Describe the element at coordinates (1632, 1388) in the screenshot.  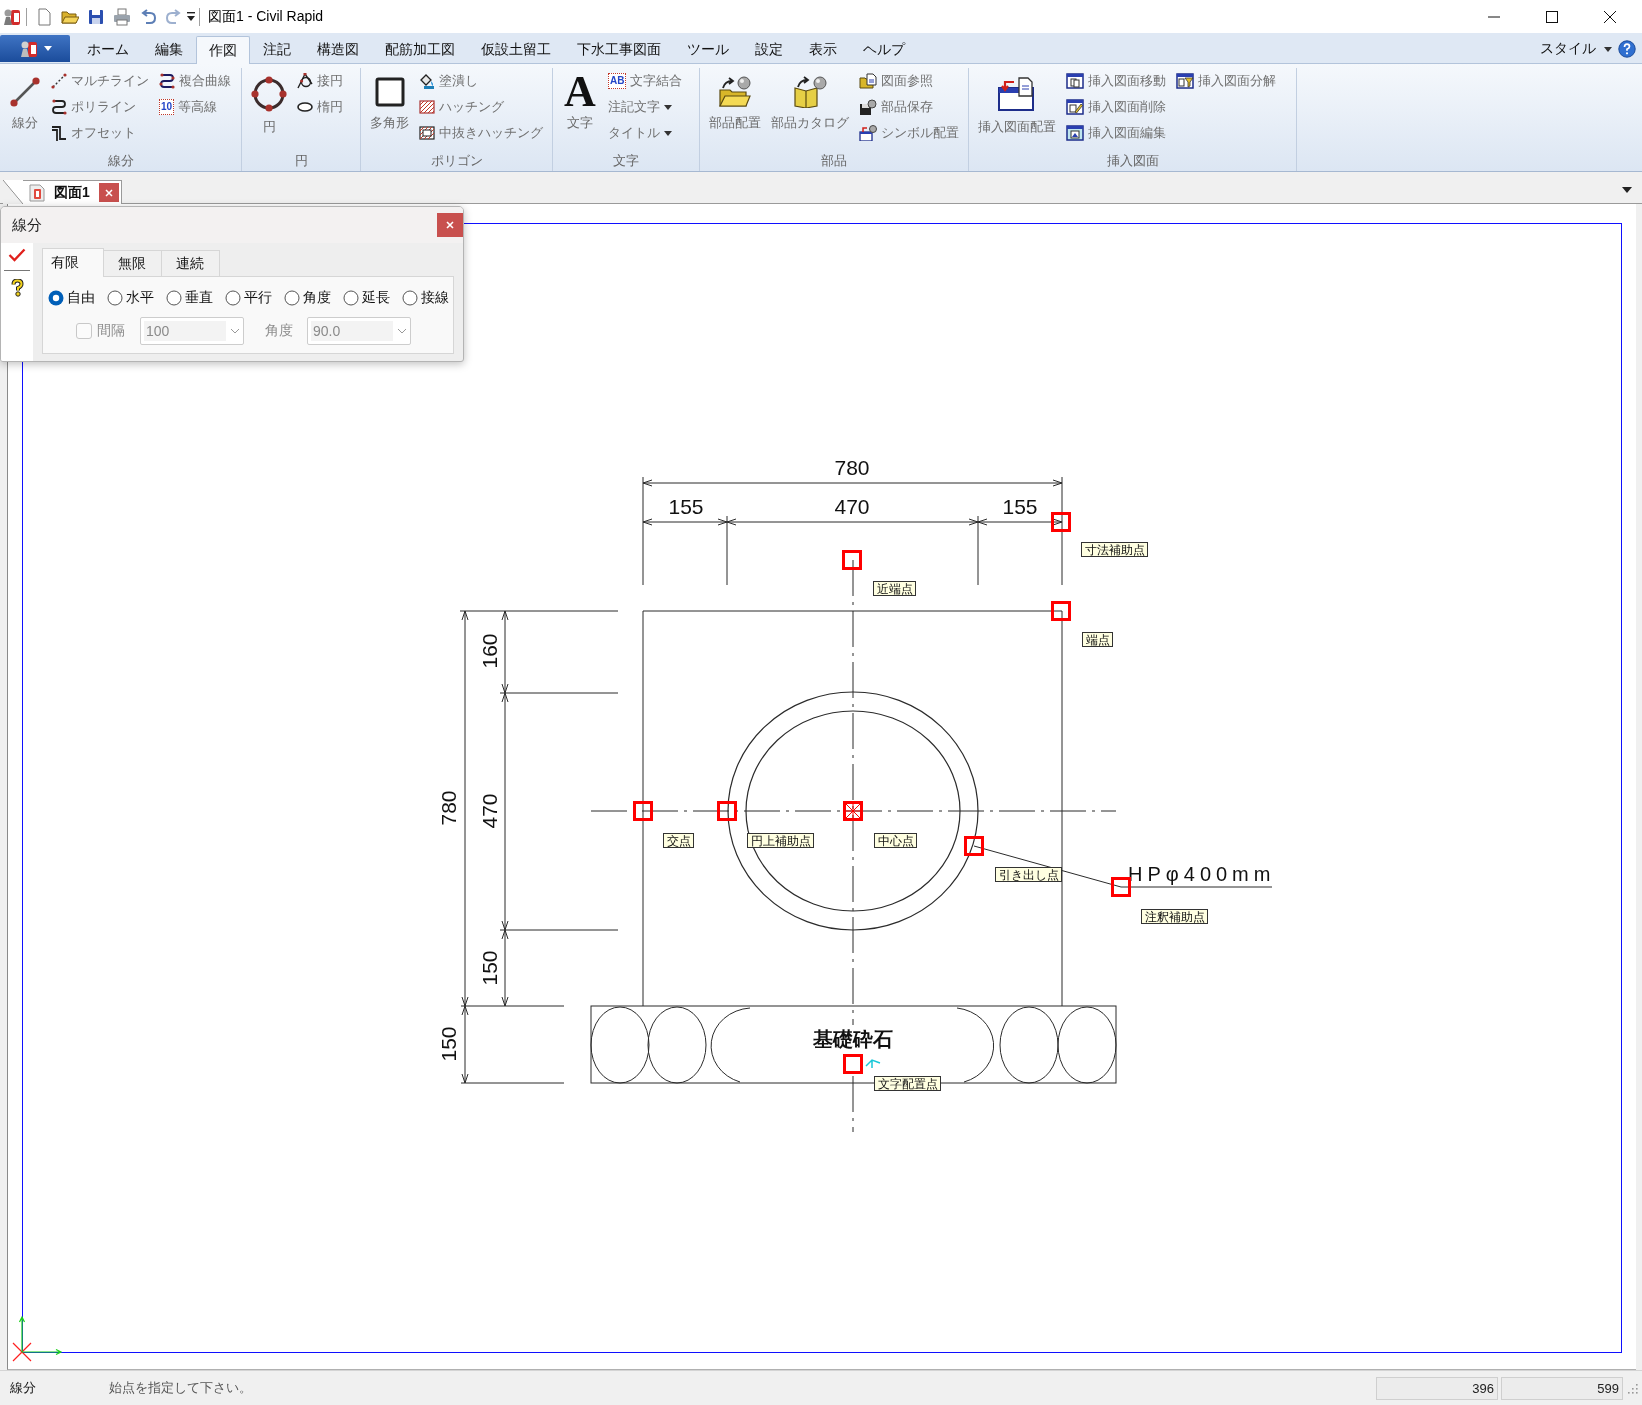
I see `resize-grip-icon` at that location.